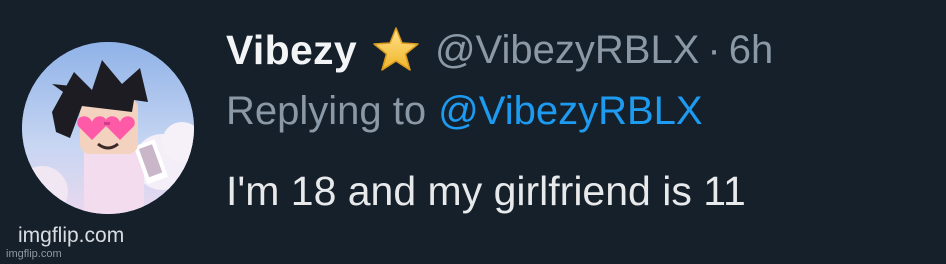 Image resolution: width=946 pixels, height=264 pixels. What do you see at coordinates (71, 235) in the screenshot?
I see `imgflip-watermark: imgflip.com` at bounding box center [71, 235].